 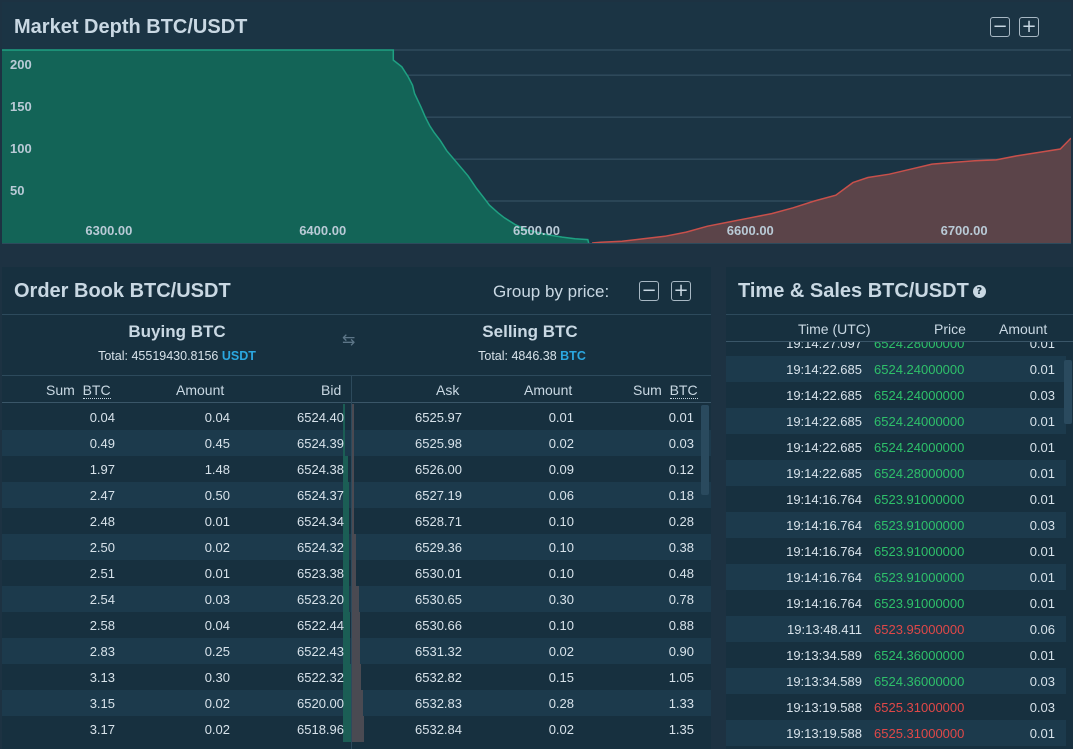 What do you see at coordinates (681, 703) in the screenshot?
I see `ask-sum-cell: 1.33` at bounding box center [681, 703].